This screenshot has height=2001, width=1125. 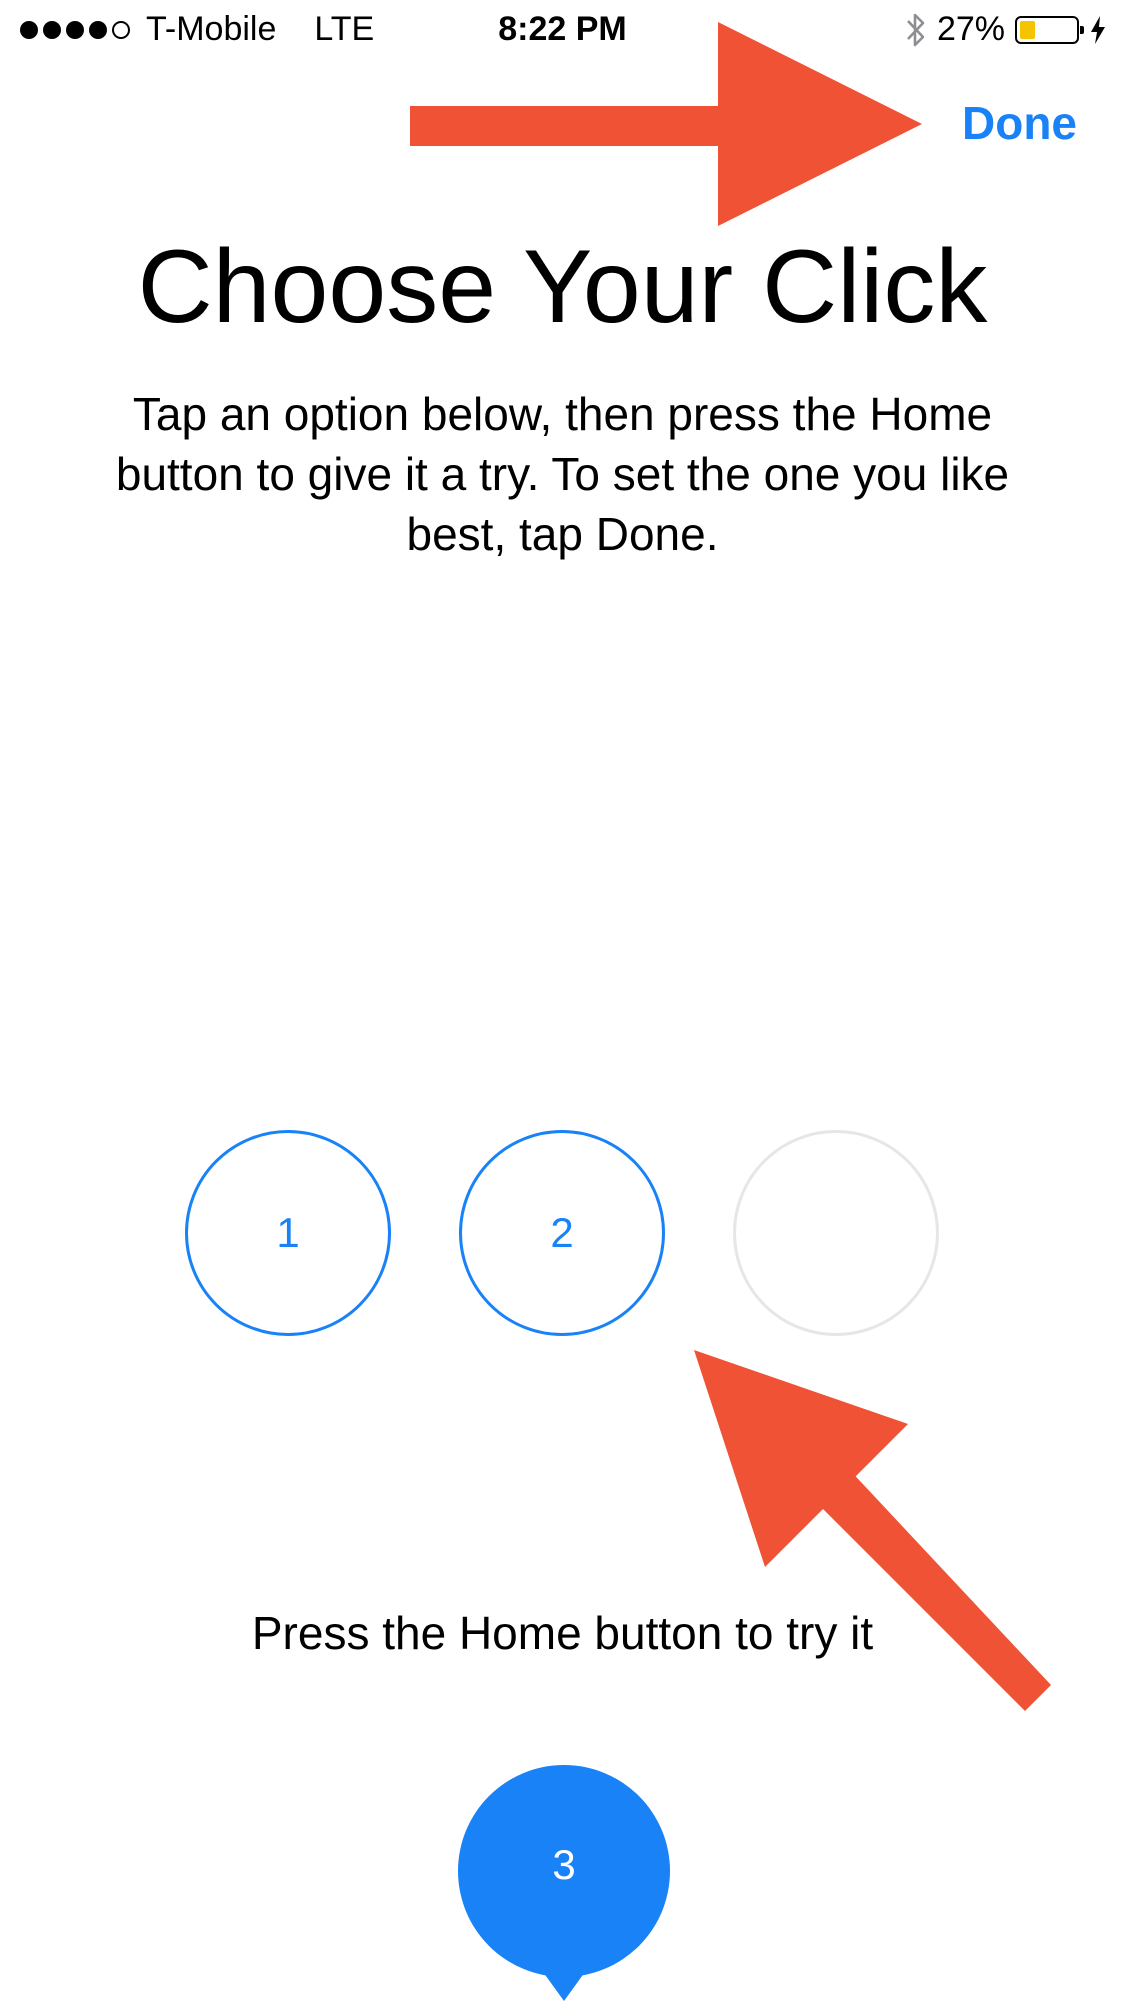 I want to click on option-label: 1, so click(x=288, y=1232).